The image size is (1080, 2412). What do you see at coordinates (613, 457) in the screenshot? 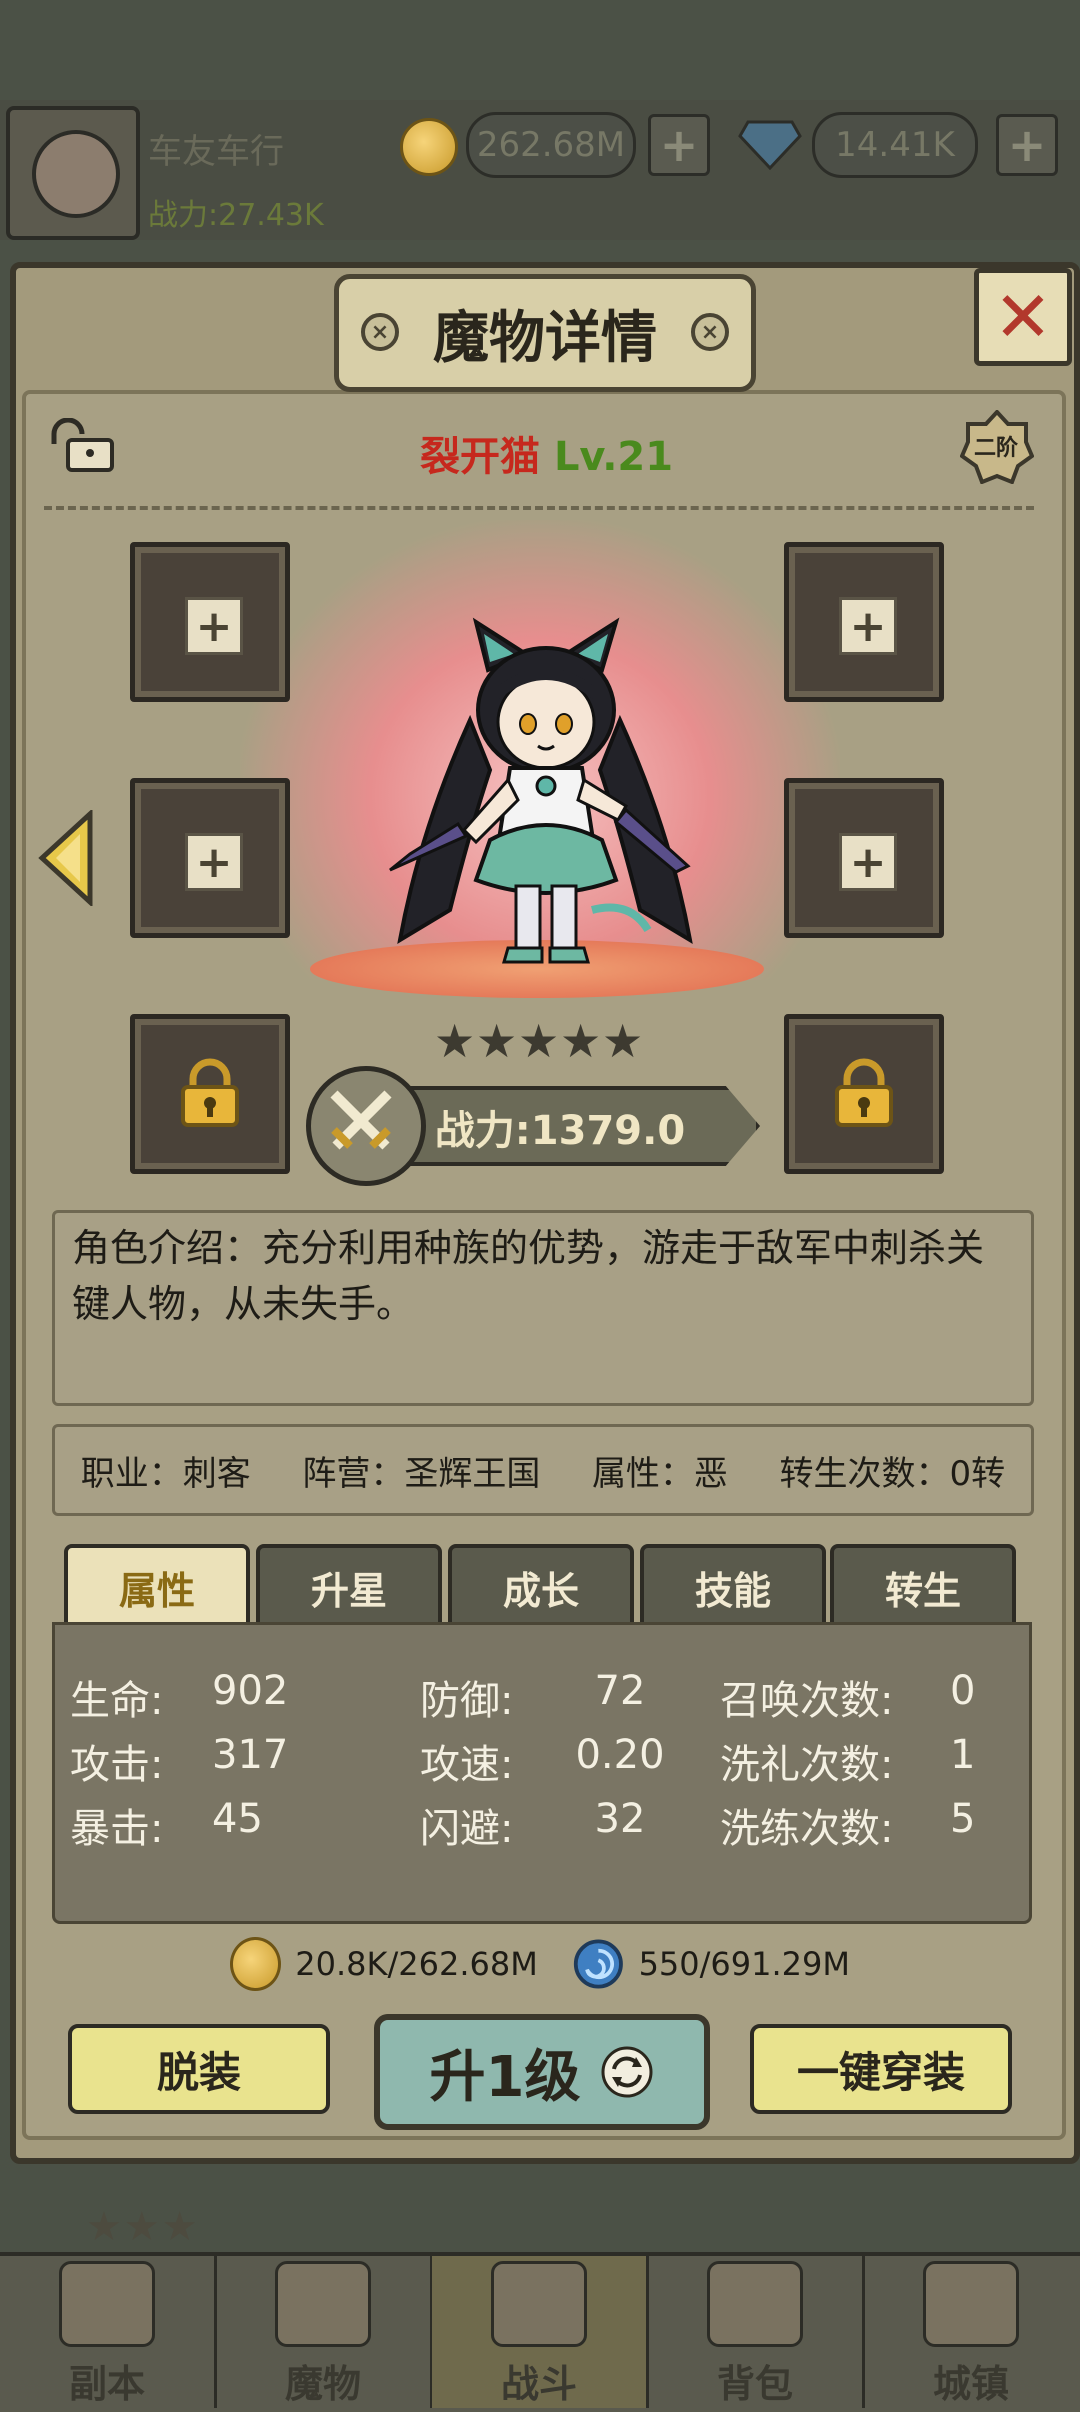
I see `monster-level: Lv.21` at bounding box center [613, 457].